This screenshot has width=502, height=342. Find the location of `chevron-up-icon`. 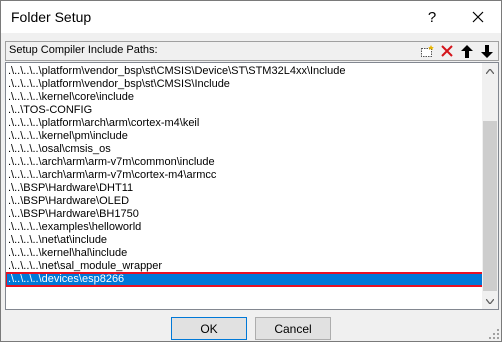

chevron-up-icon is located at coordinates (490, 71).